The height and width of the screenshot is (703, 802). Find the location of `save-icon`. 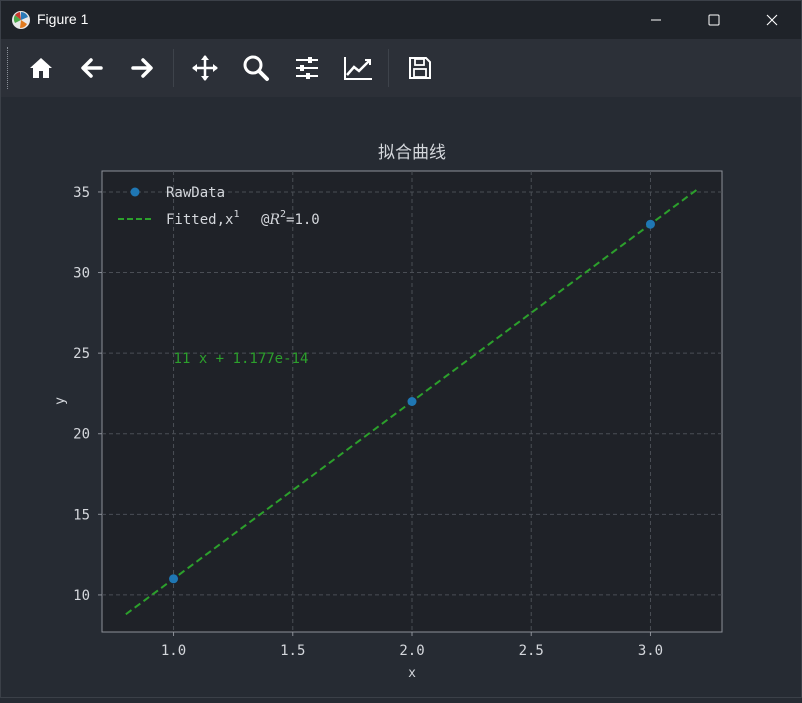

save-icon is located at coordinates (420, 68).